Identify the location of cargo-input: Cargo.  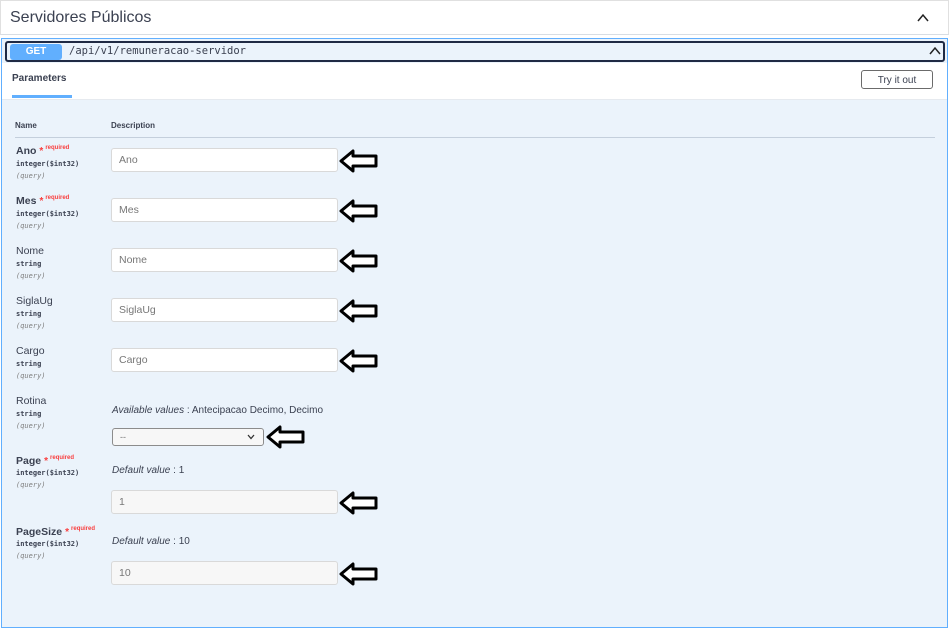
(224, 360).